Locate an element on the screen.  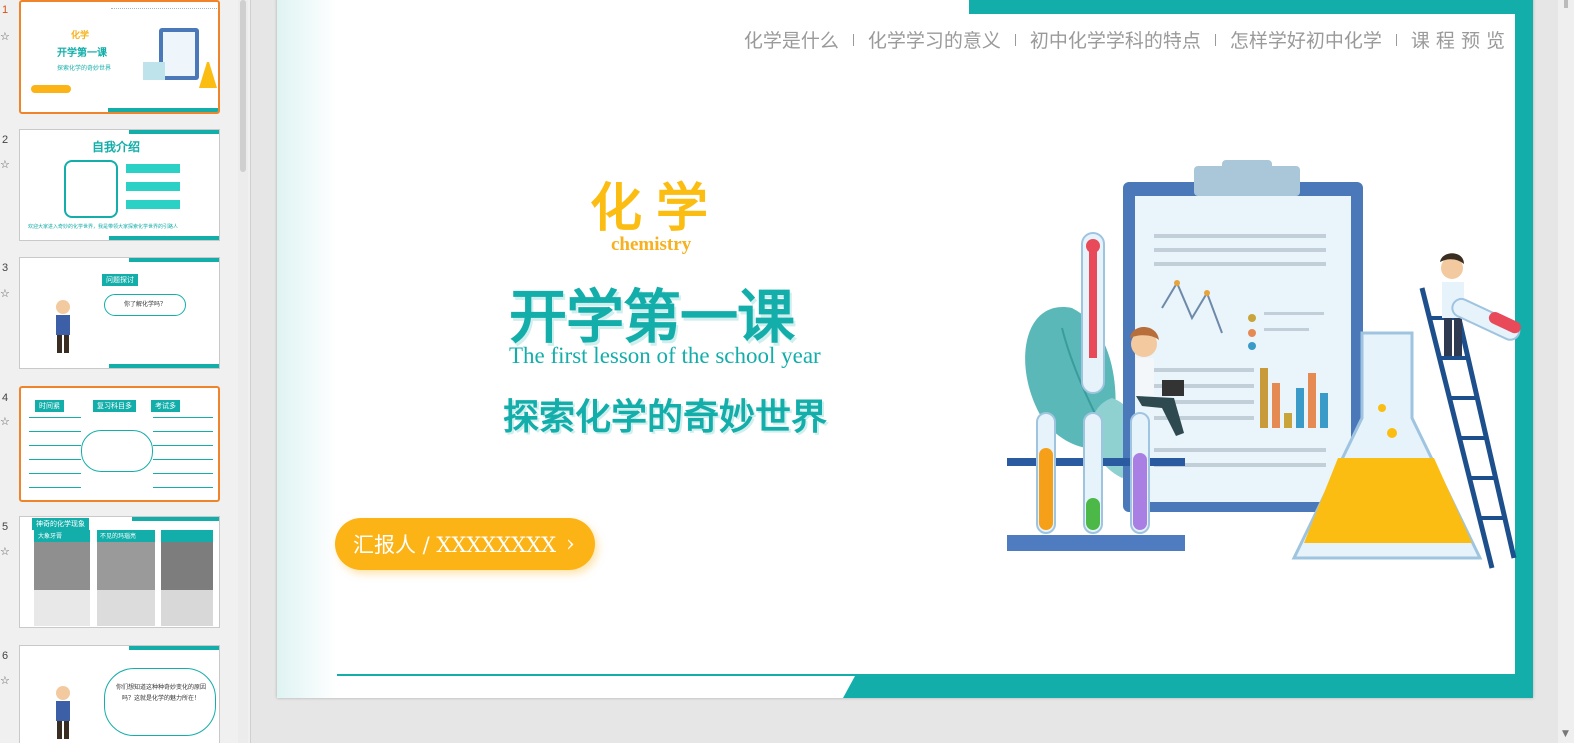
title-chemistry-en: chemistry is located at coordinates (651, 244).